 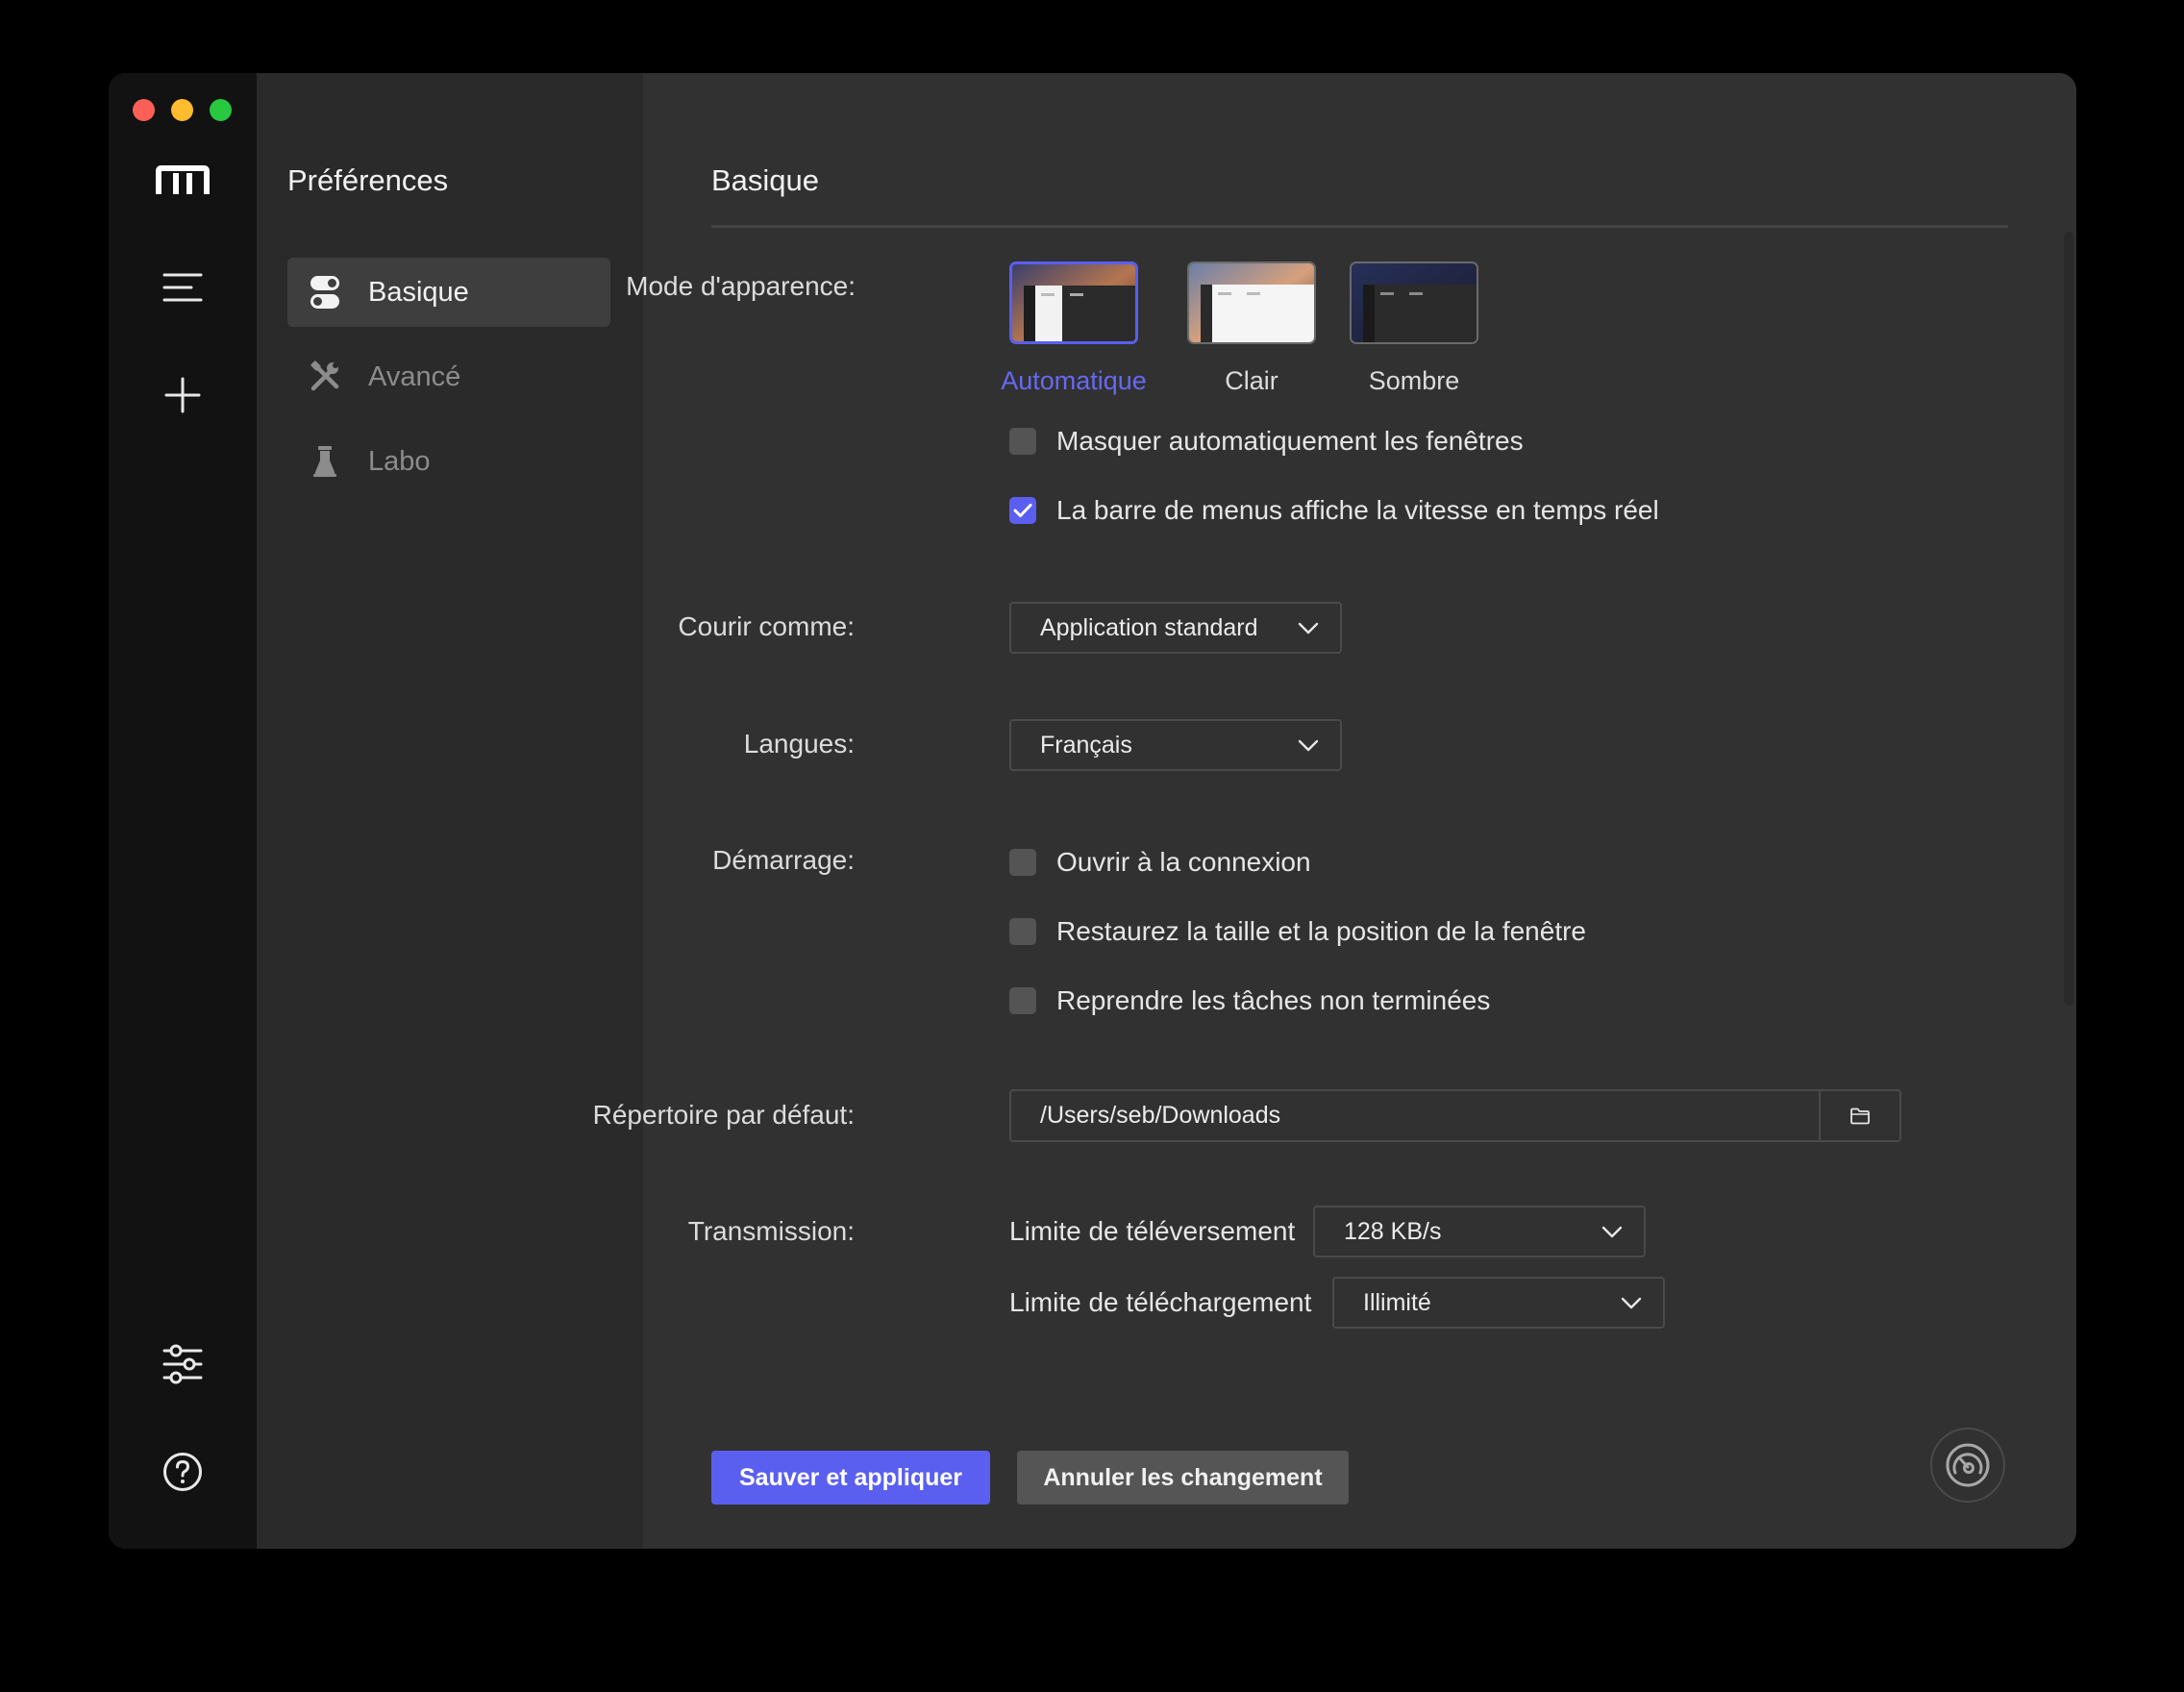 What do you see at coordinates (2068, 619) in the screenshot?
I see `scrollbar` at bounding box center [2068, 619].